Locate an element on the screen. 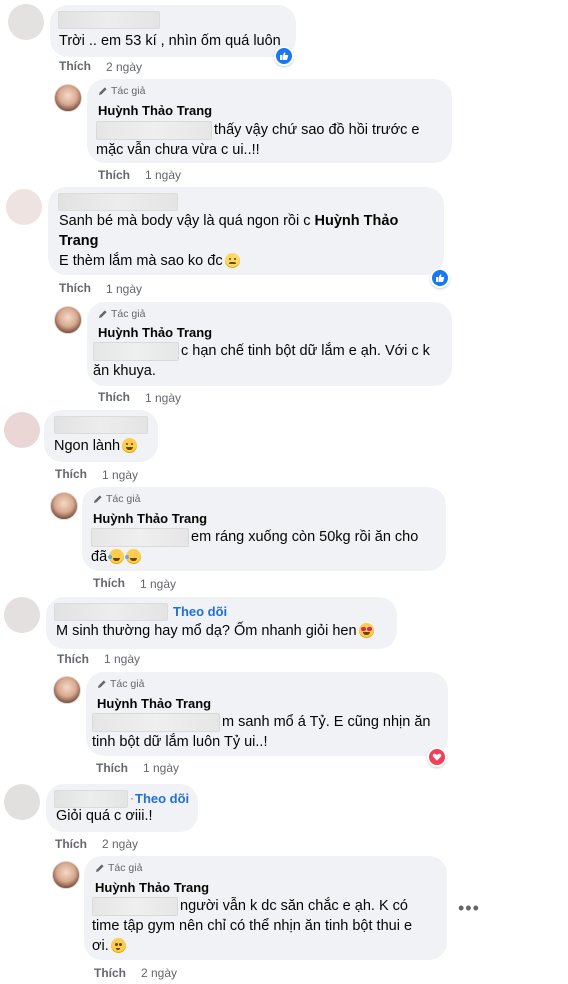  comment-bubble: Ngon lành is located at coordinates (101, 436).